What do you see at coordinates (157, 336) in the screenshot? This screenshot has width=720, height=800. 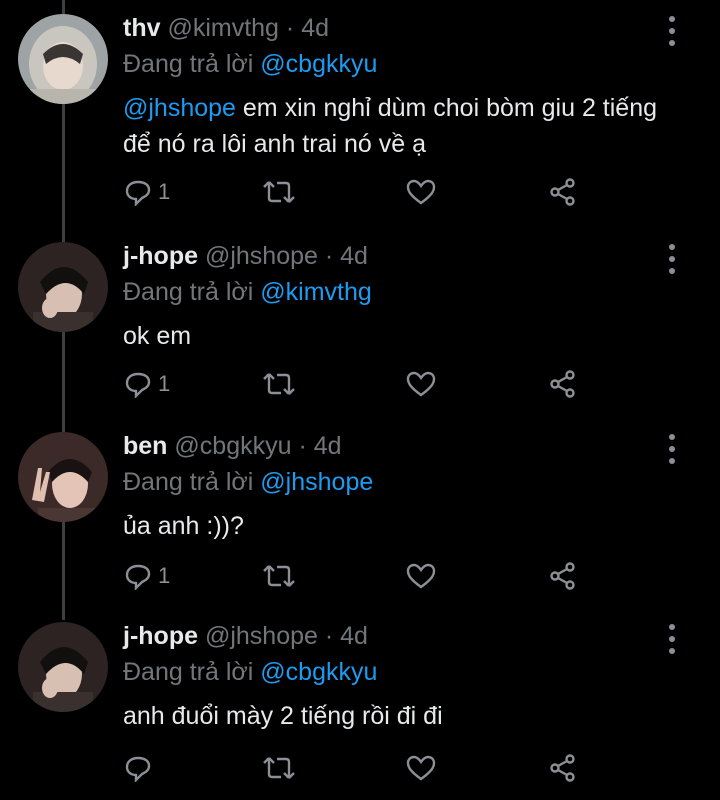 I see `tweet-body: ok em` at bounding box center [157, 336].